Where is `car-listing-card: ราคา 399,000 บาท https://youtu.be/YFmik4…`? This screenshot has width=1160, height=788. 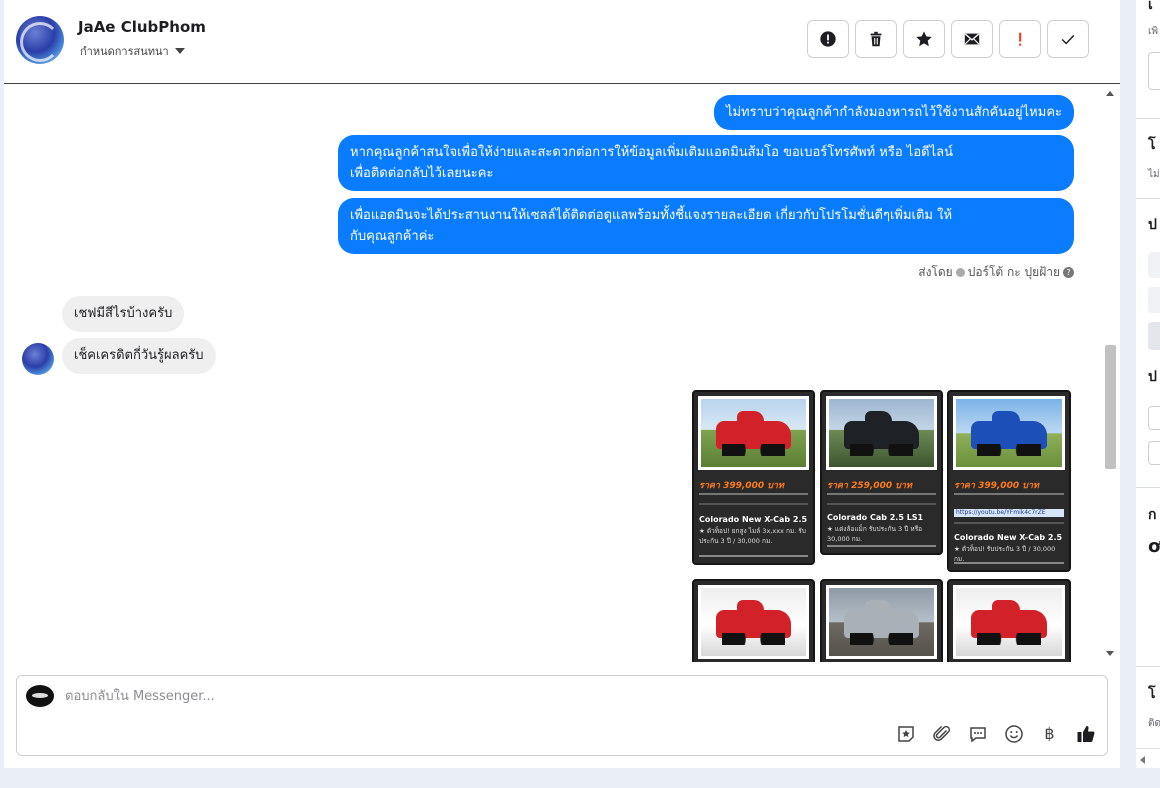
car-listing-card: ราคา 399,000 บาท https://youtu.be/YFmik4… is located at coordinates (1009, 481).